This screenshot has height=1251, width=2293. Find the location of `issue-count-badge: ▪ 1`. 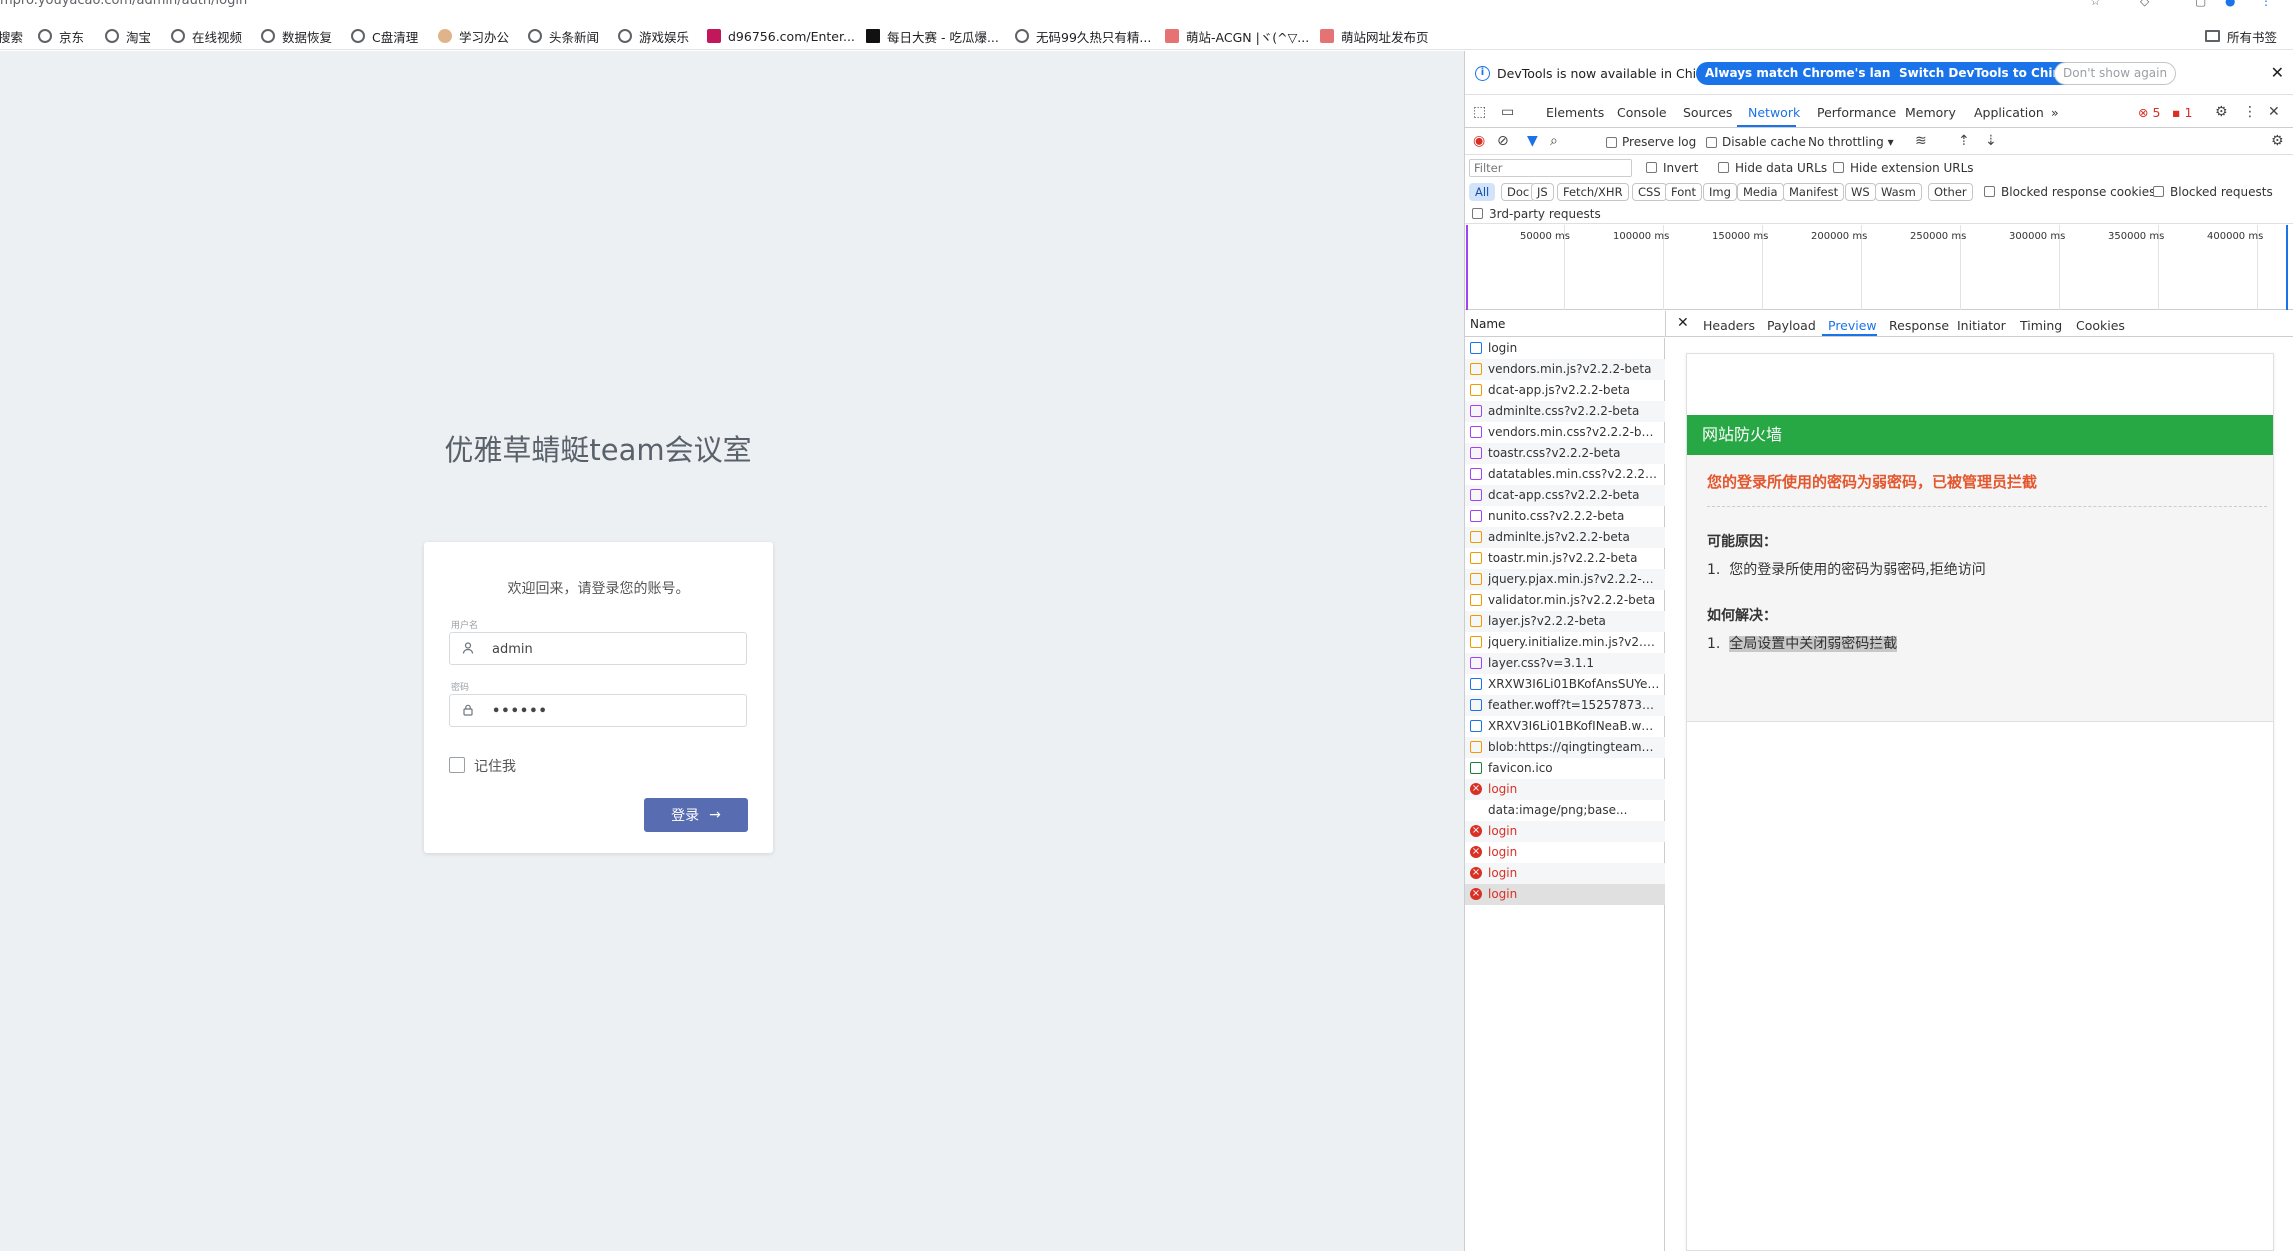

issue-count-badge: ▪ 1 is located at coordinates (2182, 112).